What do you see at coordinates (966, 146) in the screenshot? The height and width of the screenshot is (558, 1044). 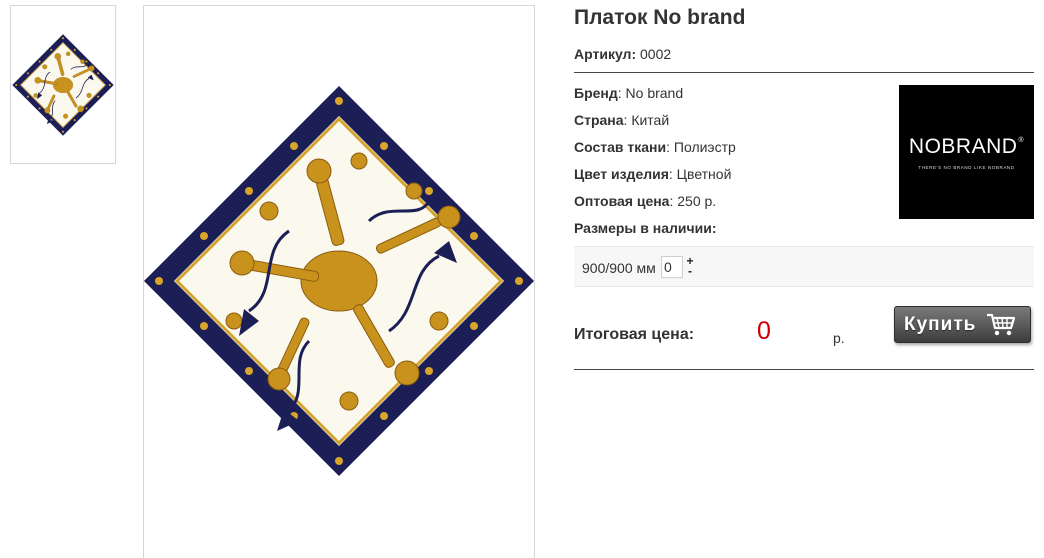 I see `brand-logo-word: NOBRAND ®` at bounding box center [966, 146].